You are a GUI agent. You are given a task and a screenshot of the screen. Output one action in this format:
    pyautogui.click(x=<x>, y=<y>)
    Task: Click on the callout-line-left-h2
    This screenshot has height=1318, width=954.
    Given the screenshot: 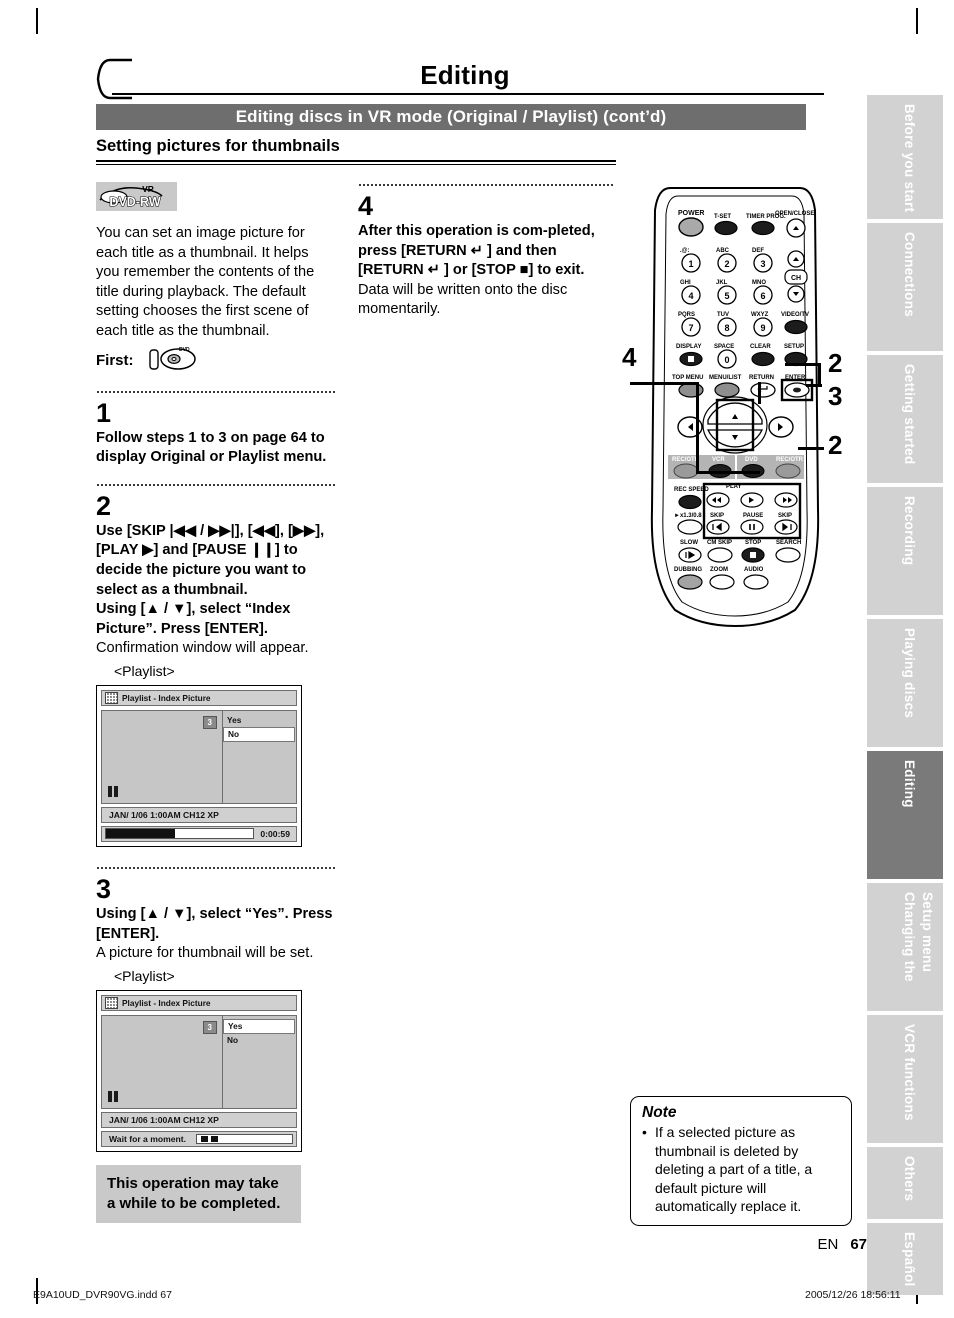 What is the action you would take?
    pyautogui.click(x=728, y=472)
    